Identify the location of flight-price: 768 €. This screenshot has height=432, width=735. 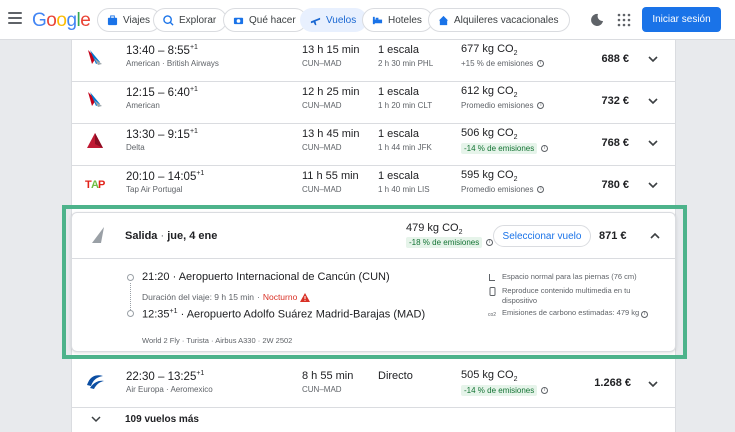
(615, 143).